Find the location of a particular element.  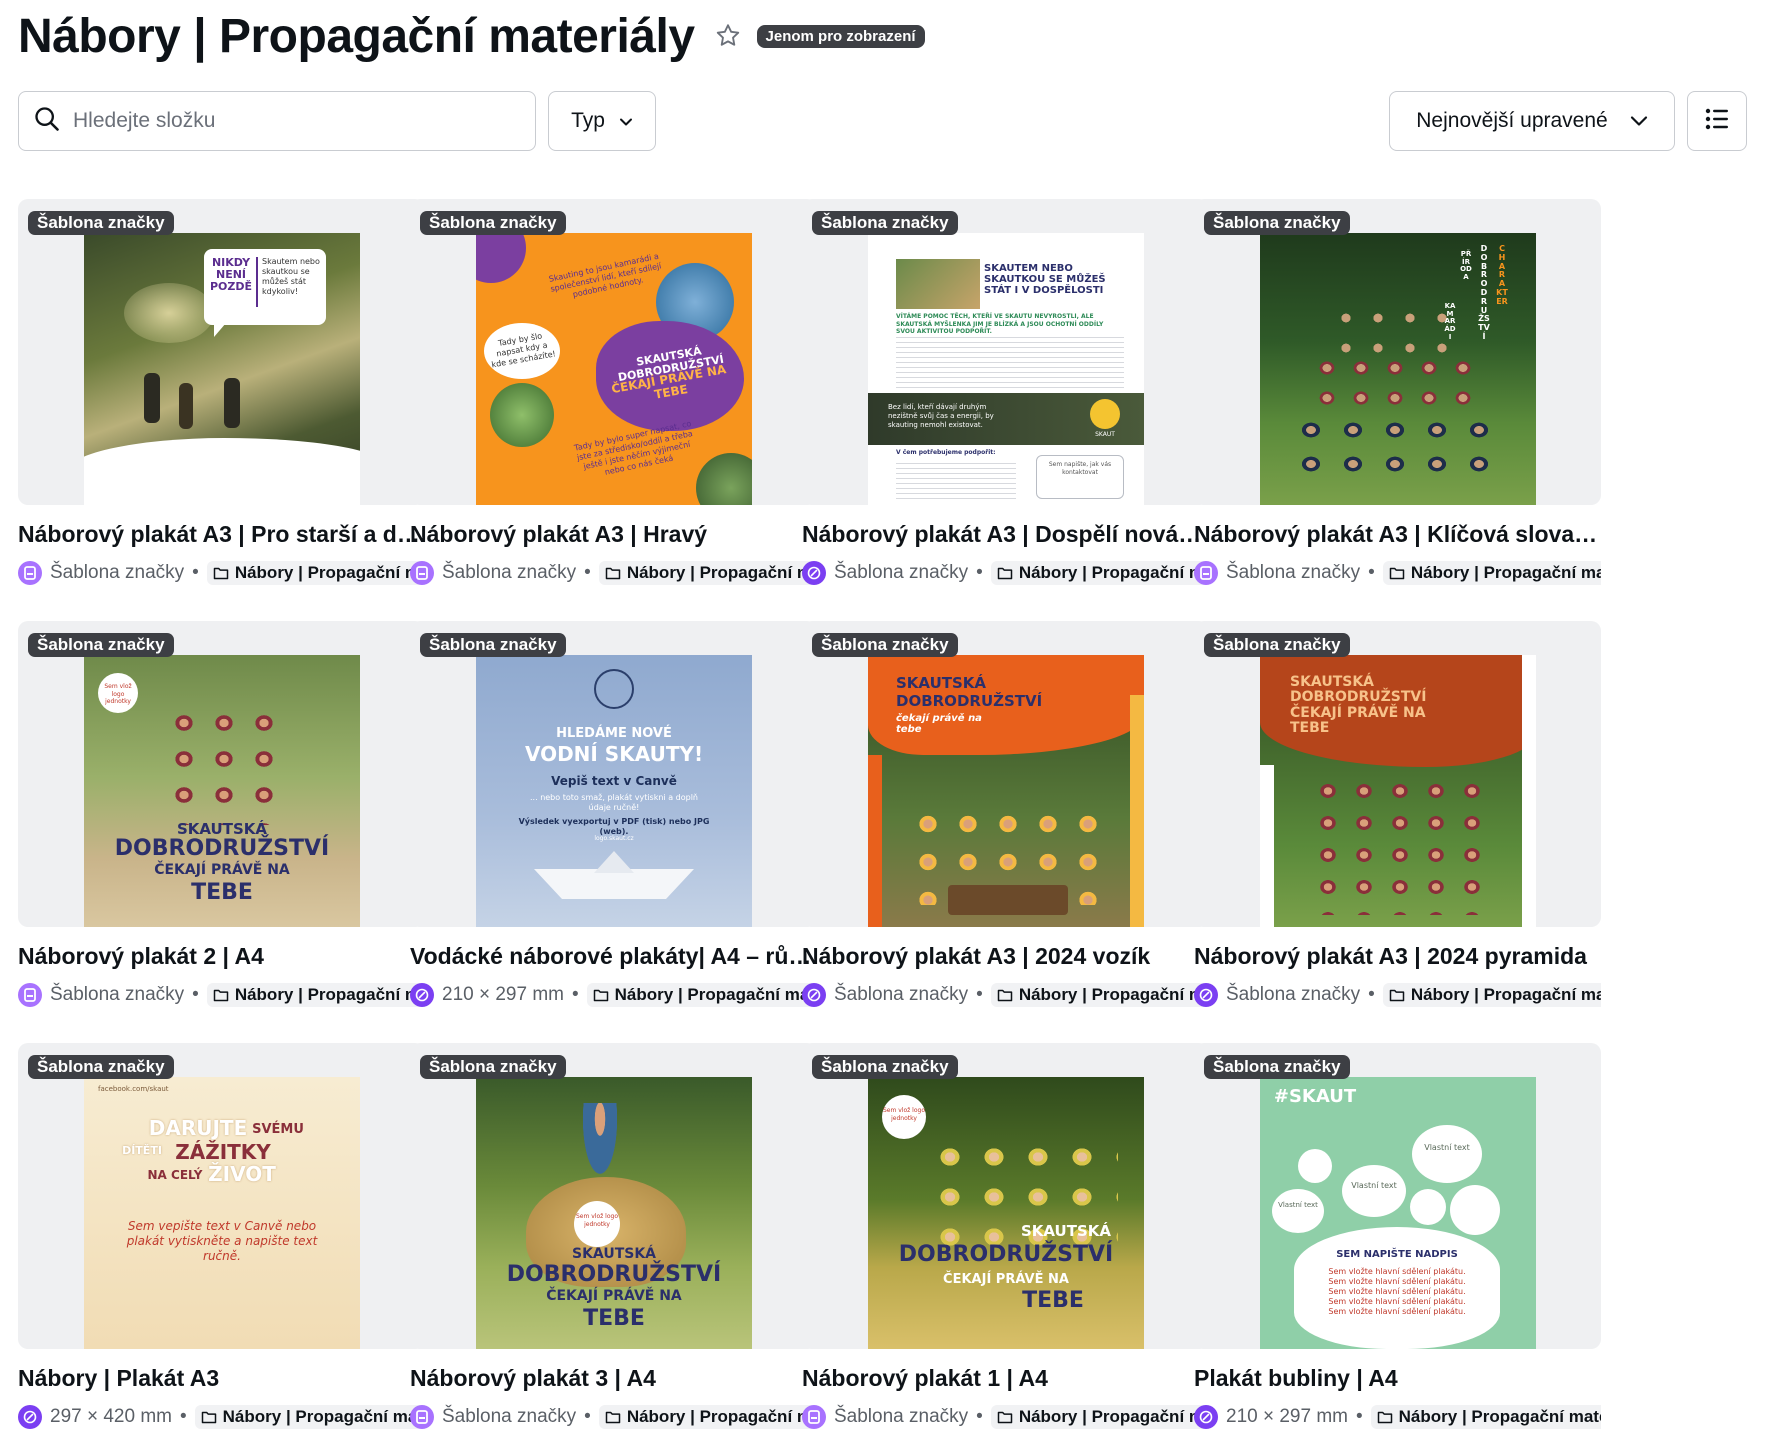

design-meta-text: 297 × 420 mm is located at coordinates (111, 1416).